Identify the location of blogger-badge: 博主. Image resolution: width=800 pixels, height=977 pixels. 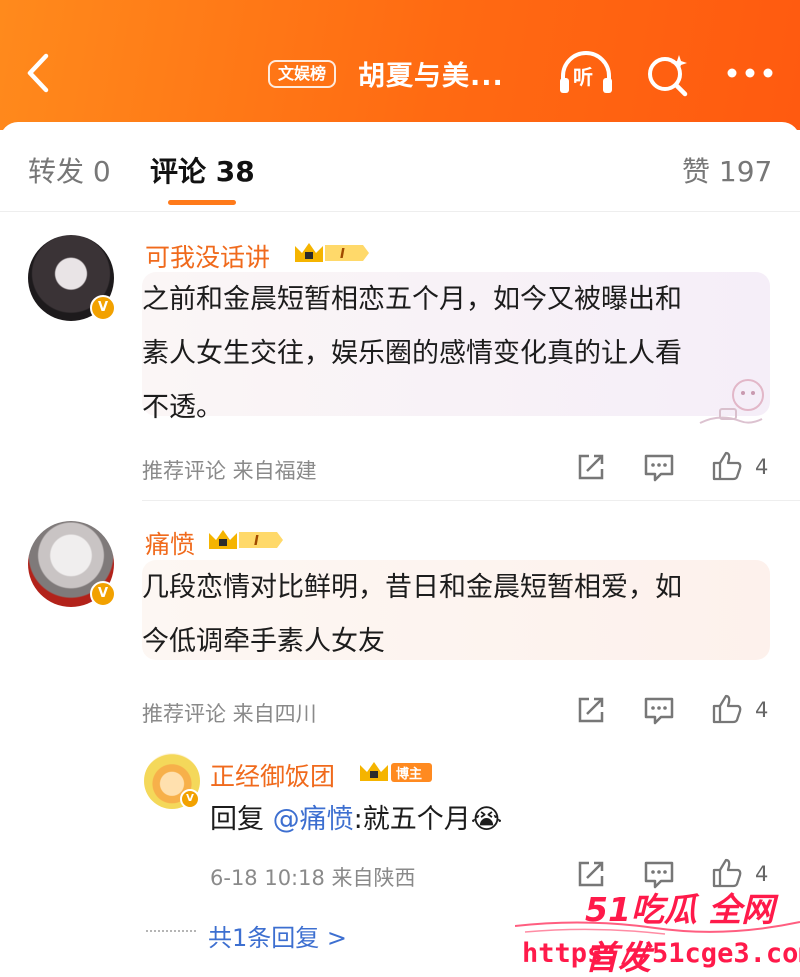
(396, 772).